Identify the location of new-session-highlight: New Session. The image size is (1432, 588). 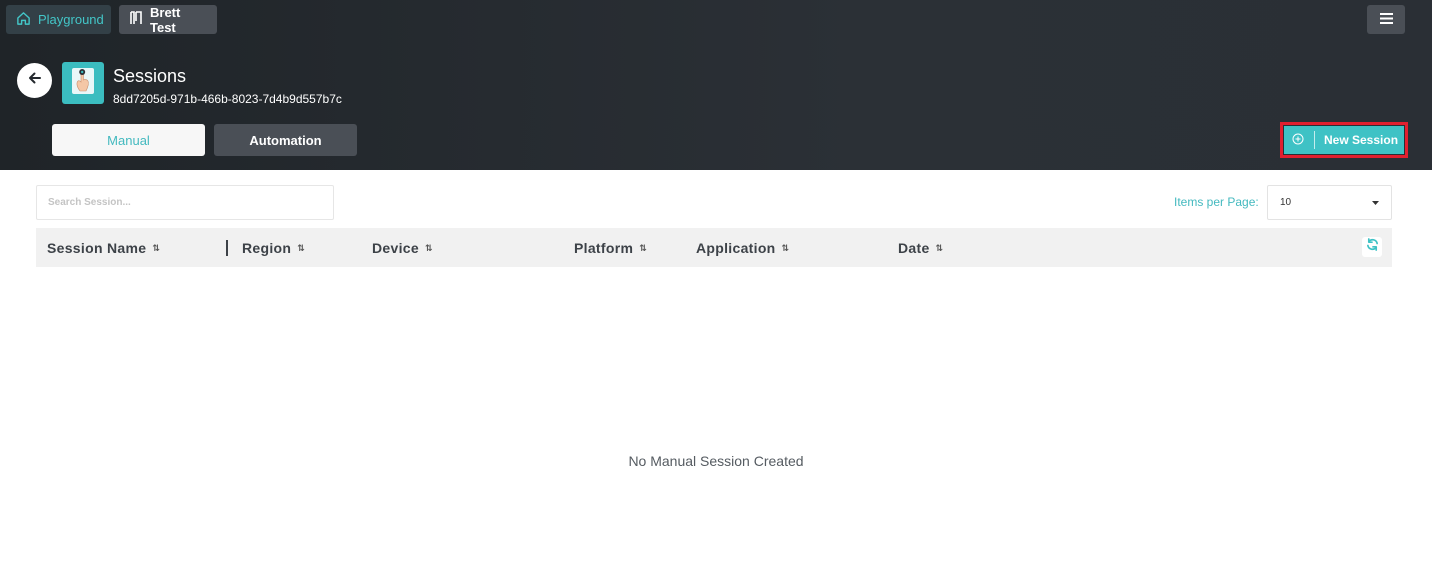
(1344, 140).